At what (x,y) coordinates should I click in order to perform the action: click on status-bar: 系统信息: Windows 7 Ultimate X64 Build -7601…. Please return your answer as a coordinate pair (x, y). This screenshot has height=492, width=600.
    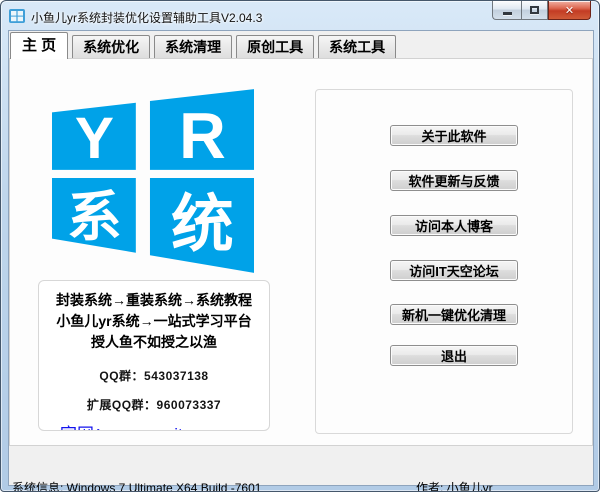
    Looking at the image, I should click on (301, 469).